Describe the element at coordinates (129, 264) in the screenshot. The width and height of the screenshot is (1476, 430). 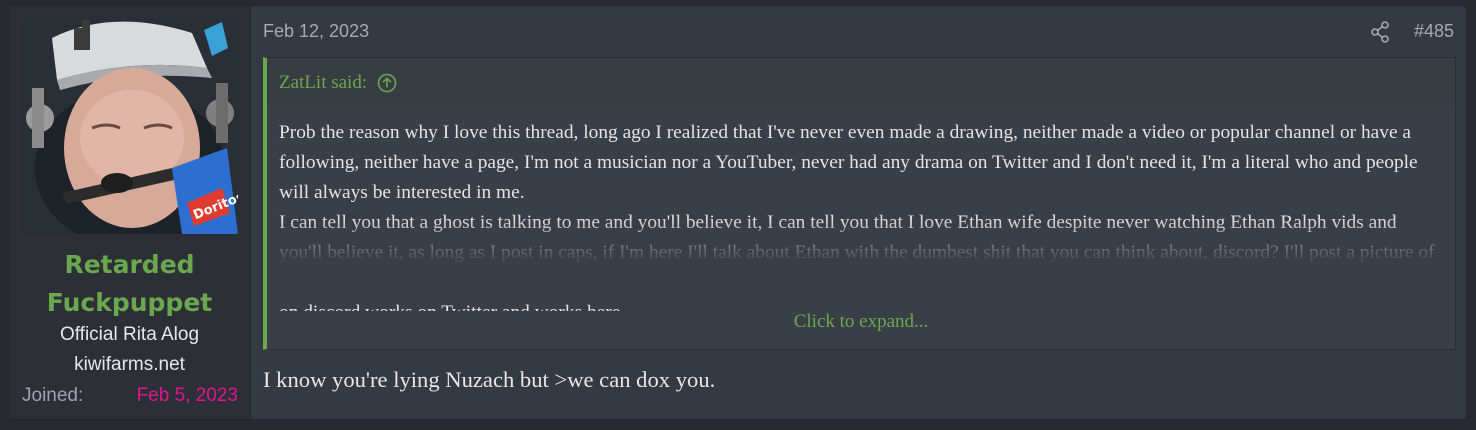
I see `username-line-1: Retarded` at that location.